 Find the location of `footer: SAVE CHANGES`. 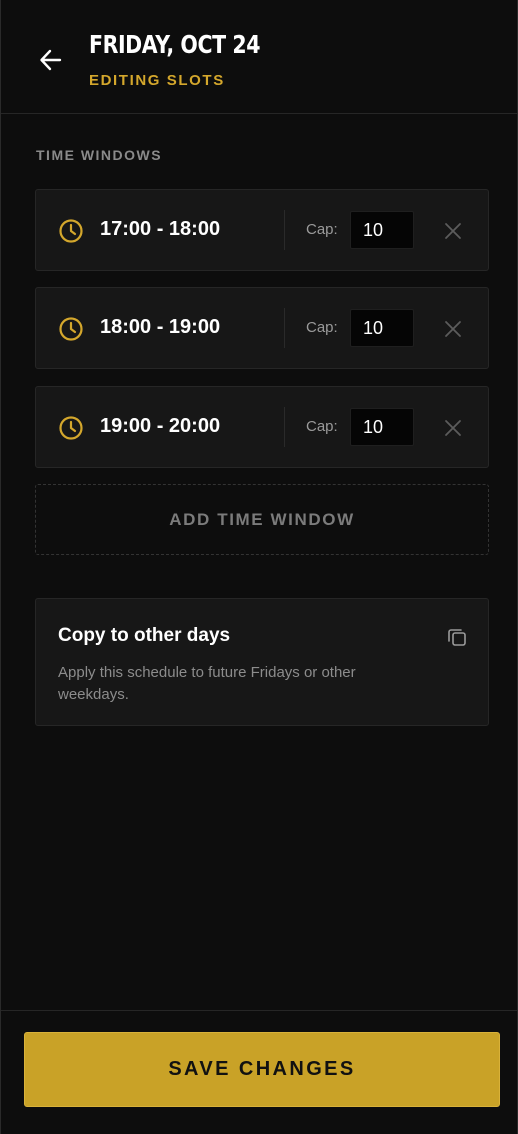

footer: SAVE CHANGES is located at coordinates (259, 1072).